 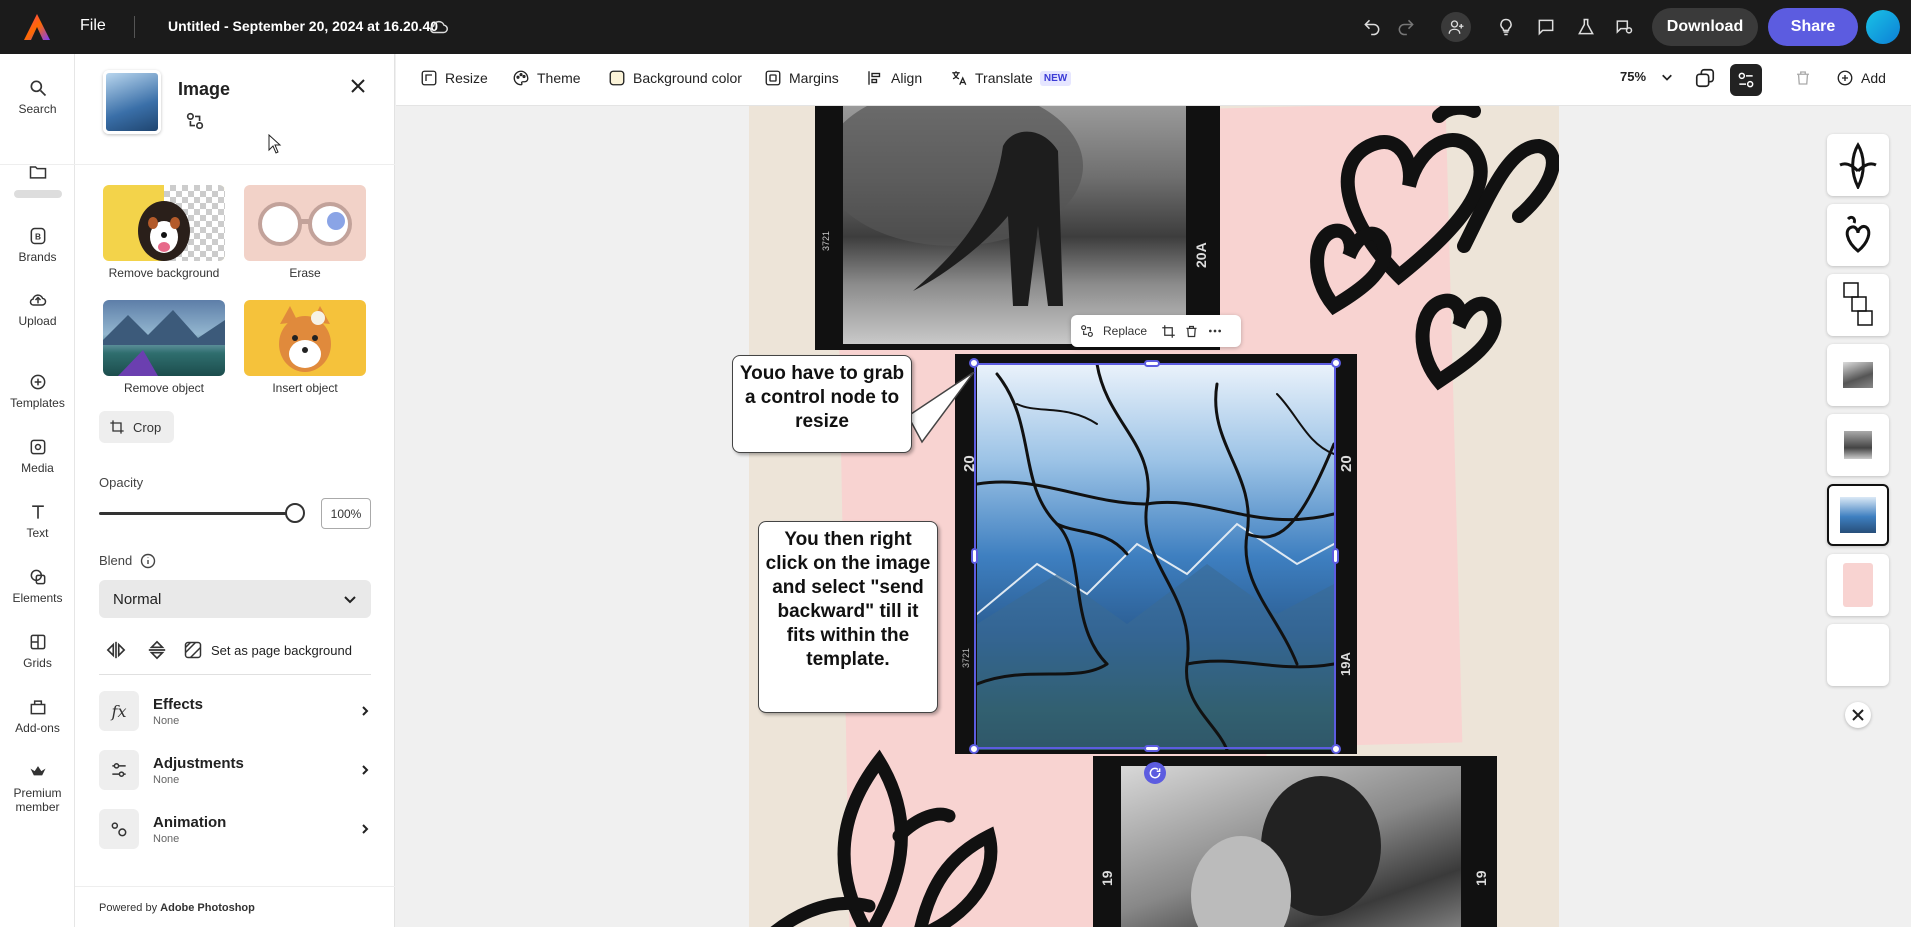 I want to click on upload-icon, so click(x=37, y=300).